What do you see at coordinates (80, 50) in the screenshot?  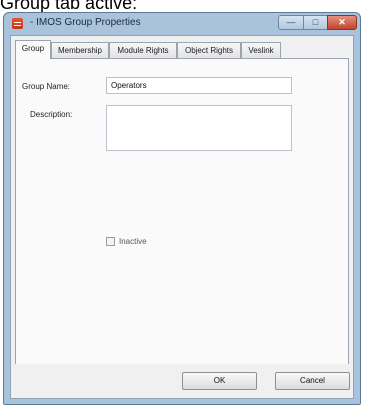 I see `tab-membership: Membership` at bounding box center [80, 50].